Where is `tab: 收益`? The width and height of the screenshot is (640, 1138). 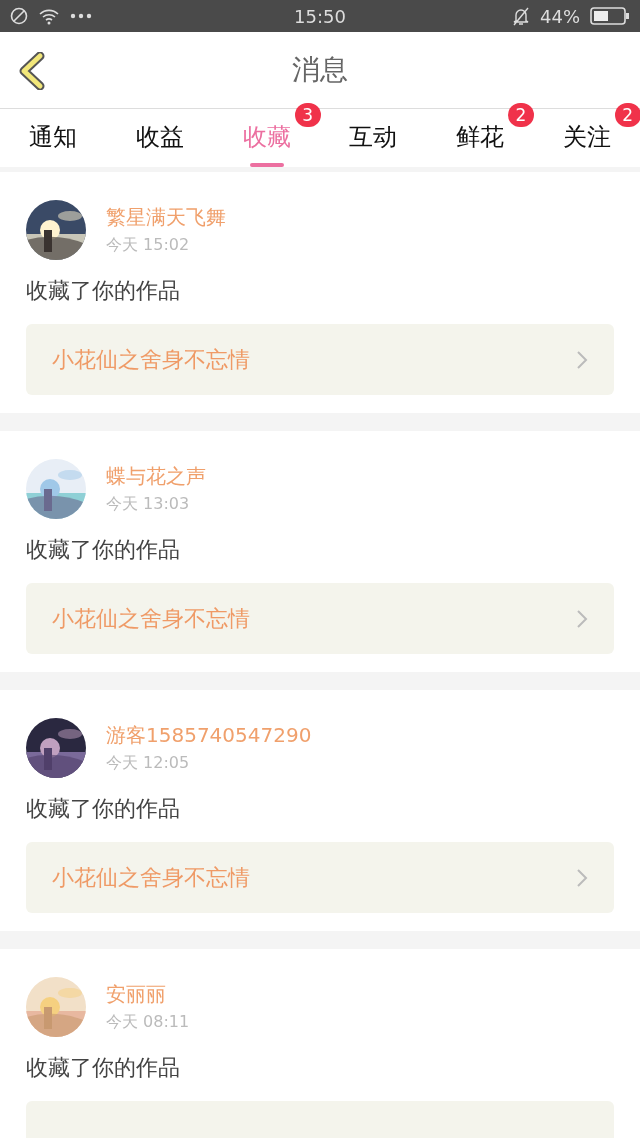 tab: 收益 is located at coordinates (160, 138).